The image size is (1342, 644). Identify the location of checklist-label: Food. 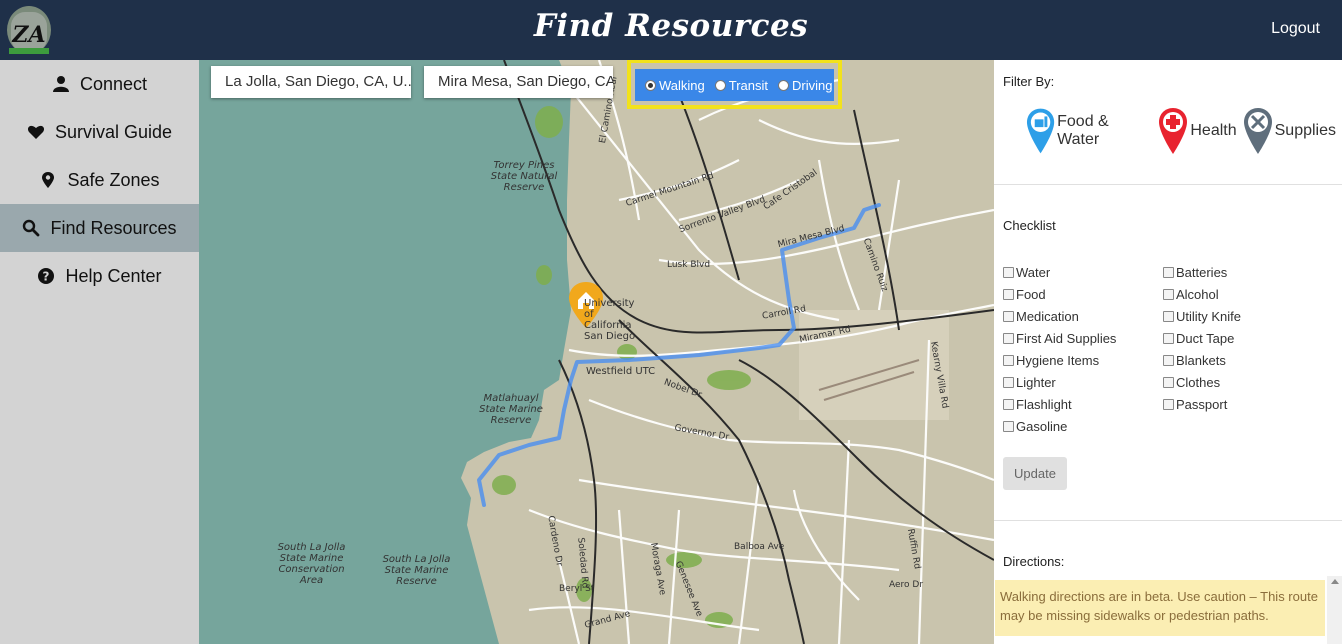
(1031, 294).